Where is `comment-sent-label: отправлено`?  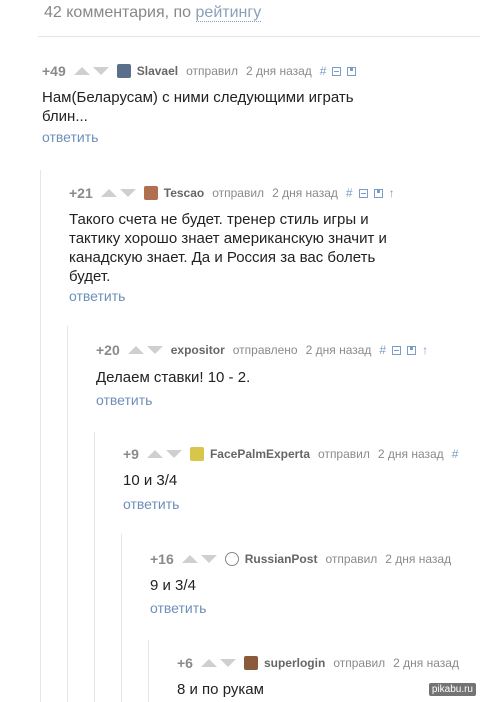 comment-sent-label: отправлено is located at coordinates (265, 350).